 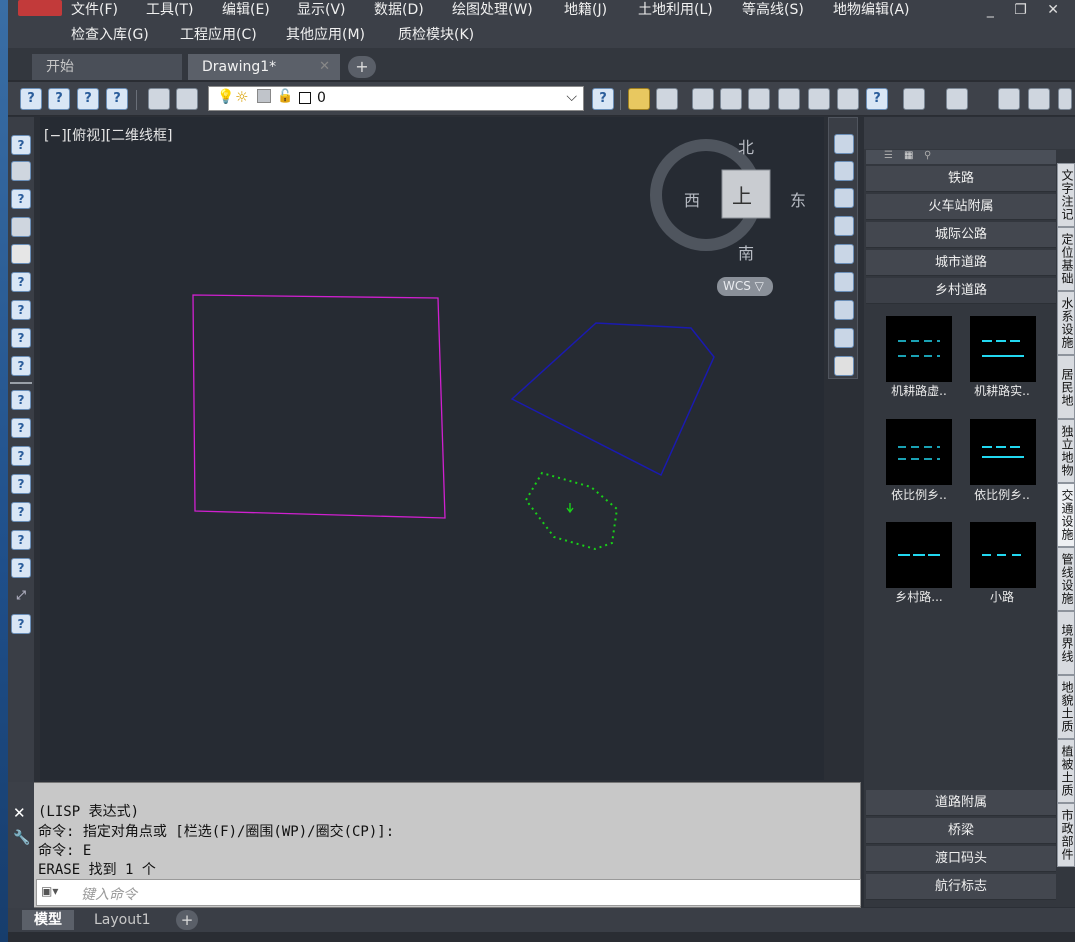 What do you see at coordinates (961, 291) in the screenshot?
I see `category-rural-road: 乡村道路` at bounding box center [961, 291].